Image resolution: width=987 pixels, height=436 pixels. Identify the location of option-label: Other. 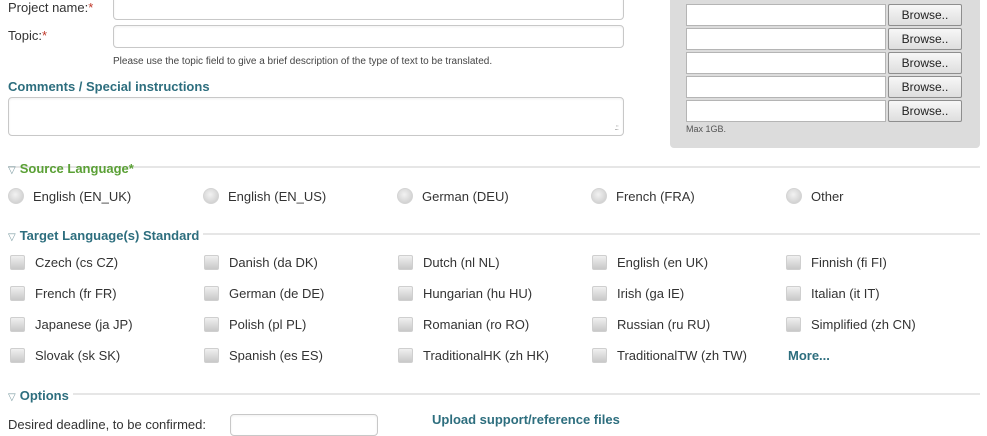
(827, 196).